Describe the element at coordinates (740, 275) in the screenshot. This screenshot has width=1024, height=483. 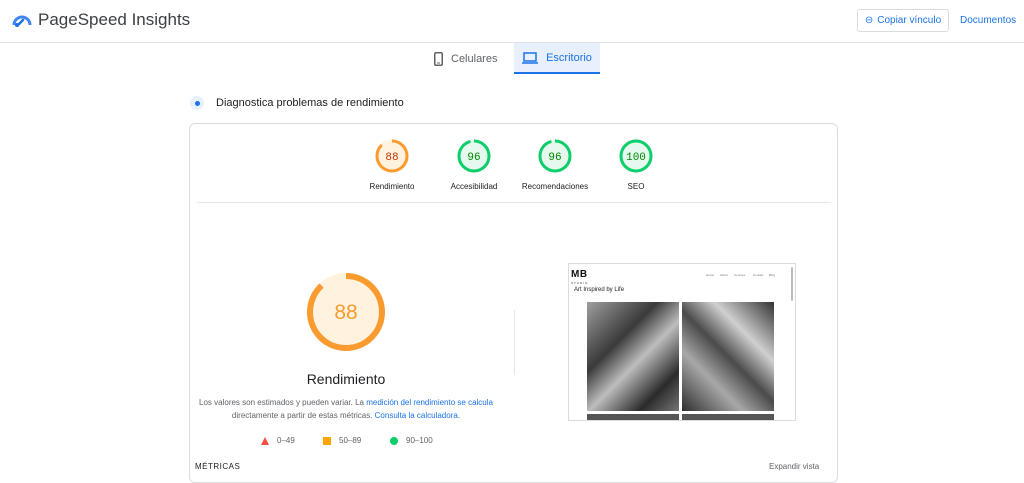
I see `screenshot-nav-item: Courses` at that location.